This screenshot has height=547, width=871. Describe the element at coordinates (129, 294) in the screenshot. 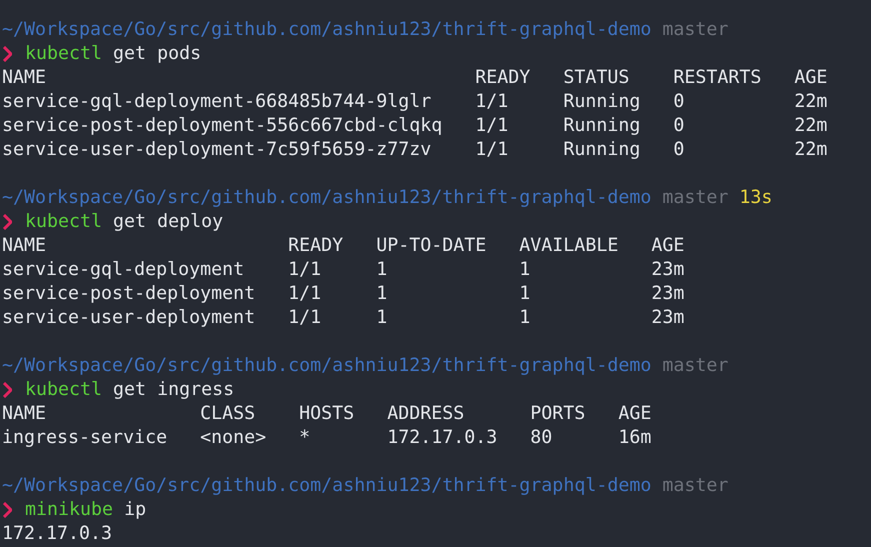

I see `table-cell-text: service-post-deployment` at that location.